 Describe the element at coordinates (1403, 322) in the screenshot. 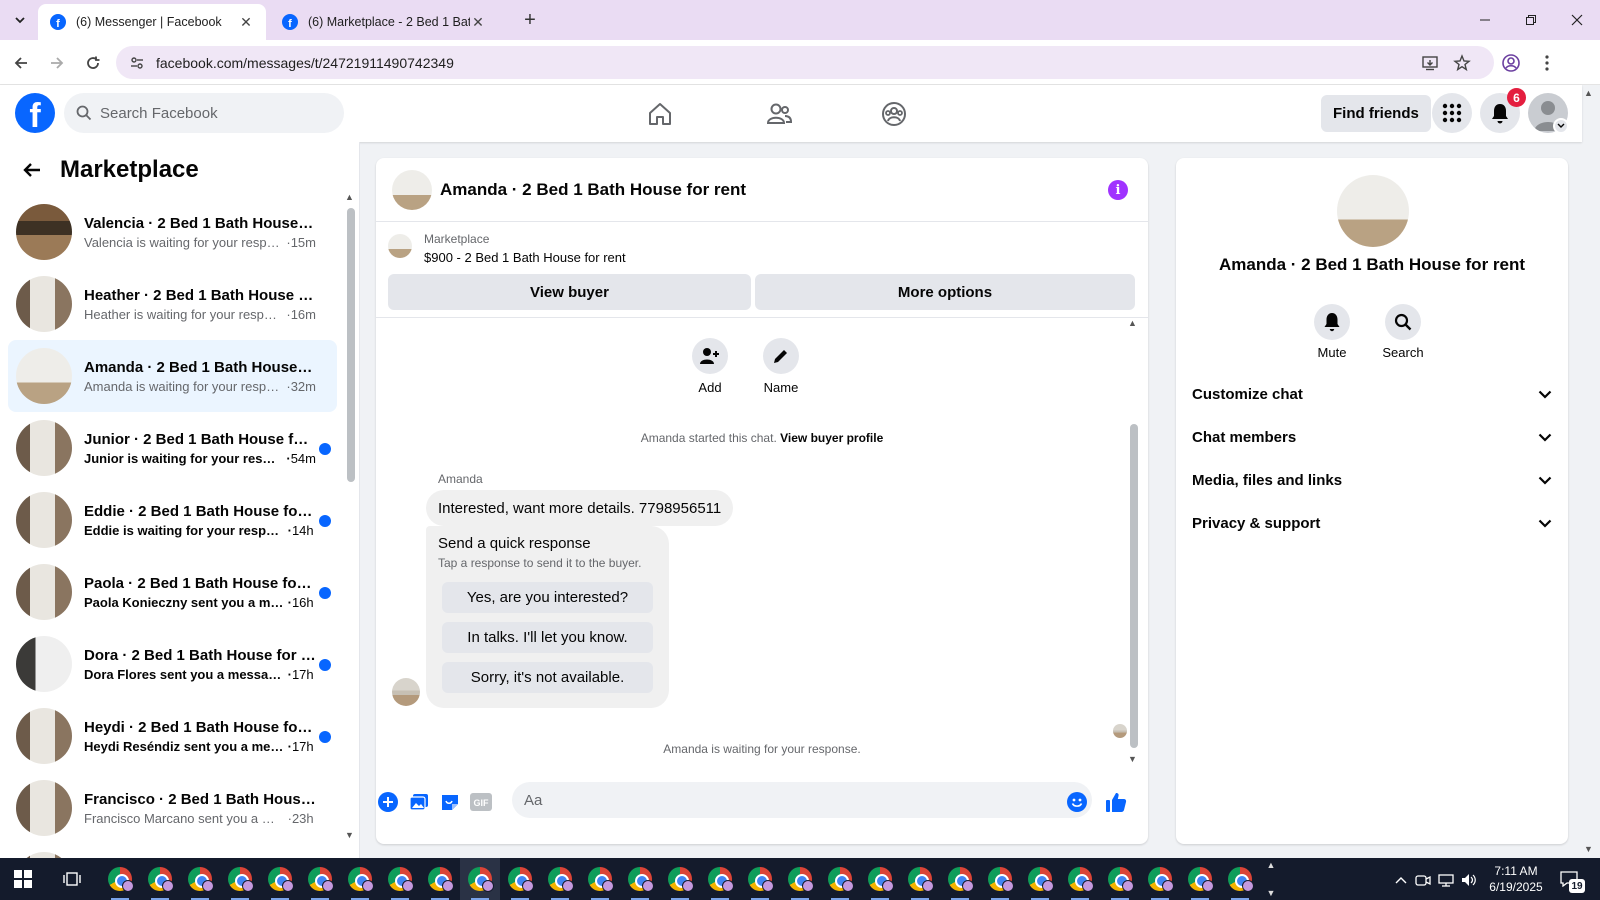

I see `search-conversation-icon` at that location.